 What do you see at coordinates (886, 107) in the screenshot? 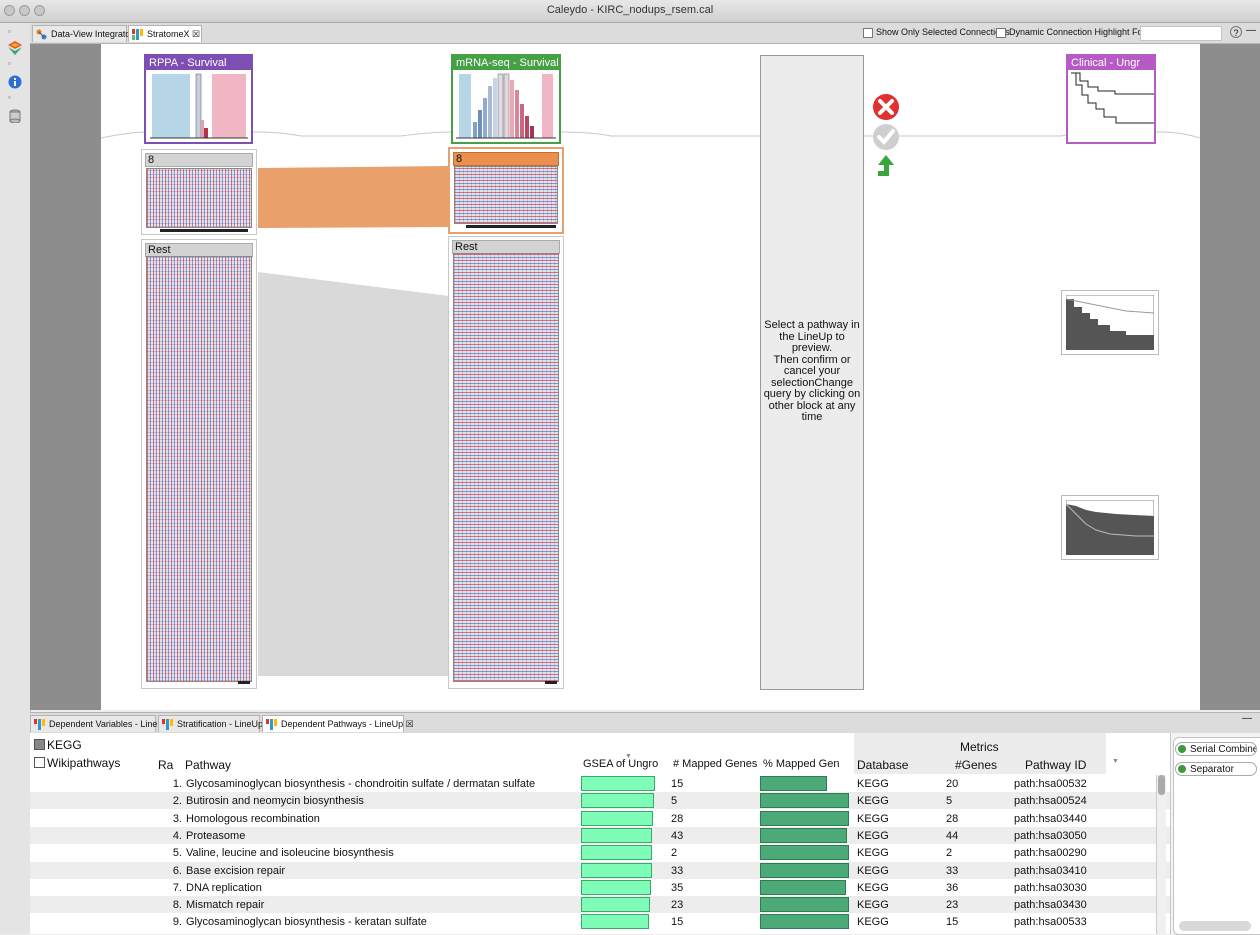
I see `cancel-icon` at bounding box center [886, 107].